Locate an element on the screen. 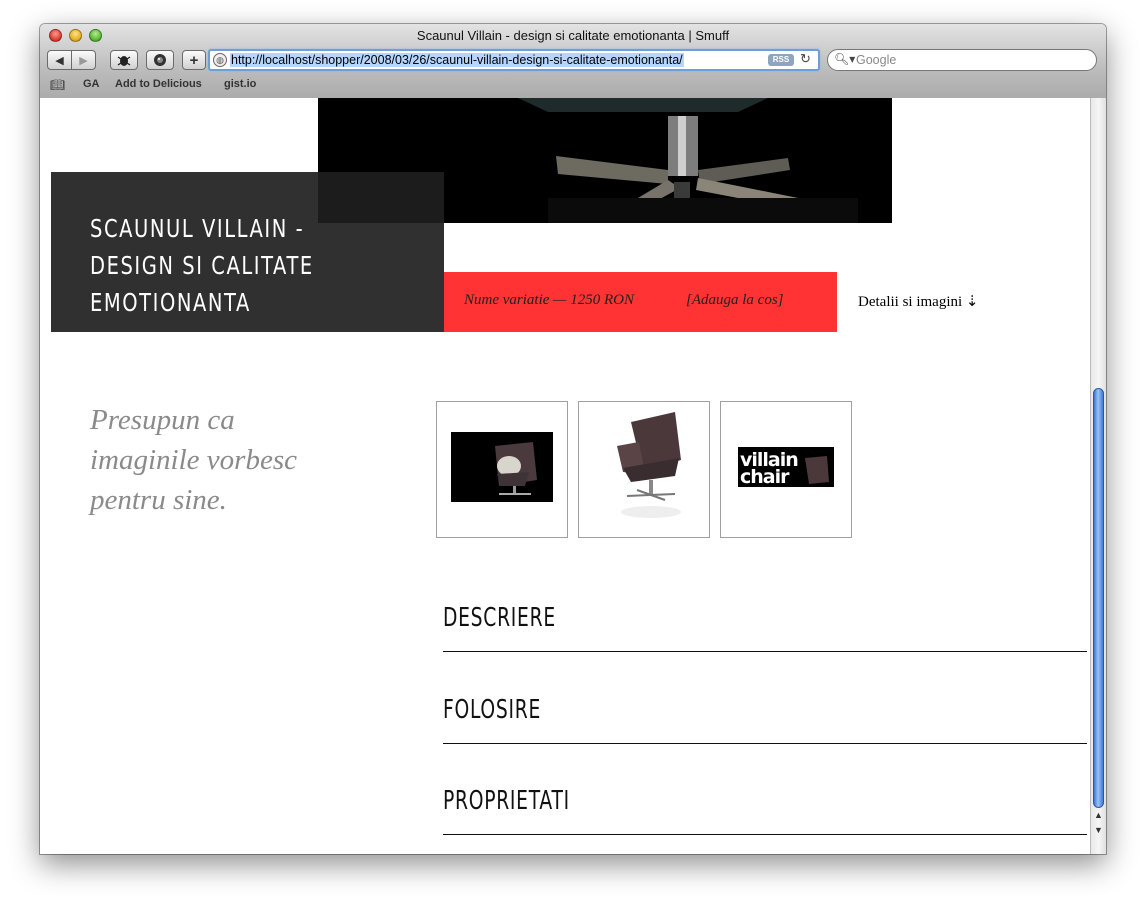 The image size is (1147, 910). snapshot-button is located at coordinates (160, 60).